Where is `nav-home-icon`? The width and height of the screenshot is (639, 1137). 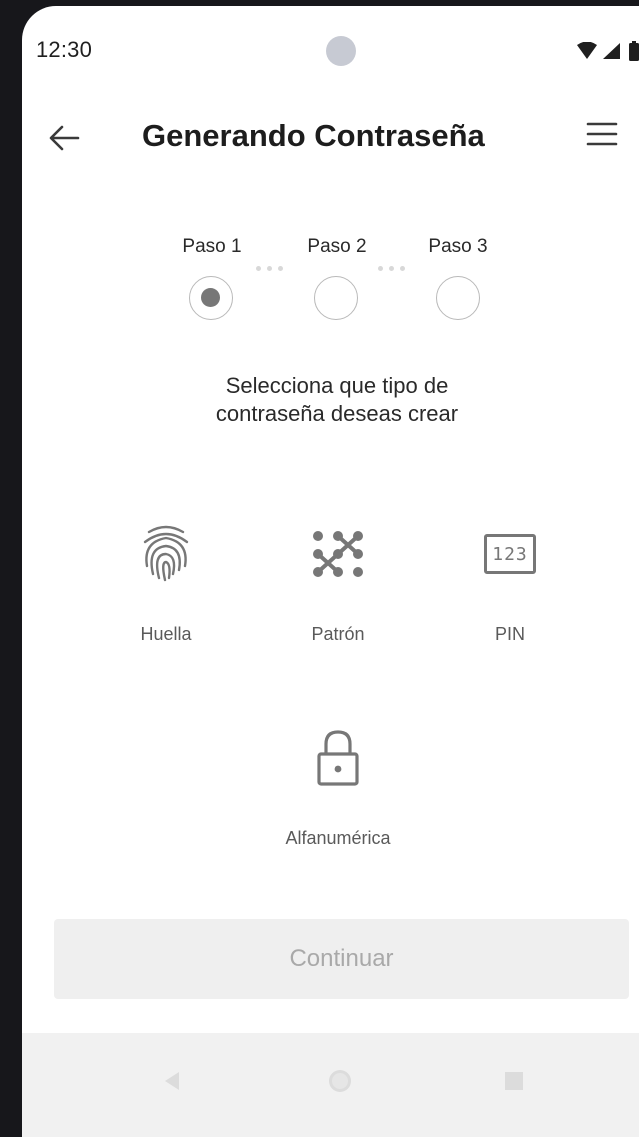 nav-home-icon is located at coordinates (340, 1083).